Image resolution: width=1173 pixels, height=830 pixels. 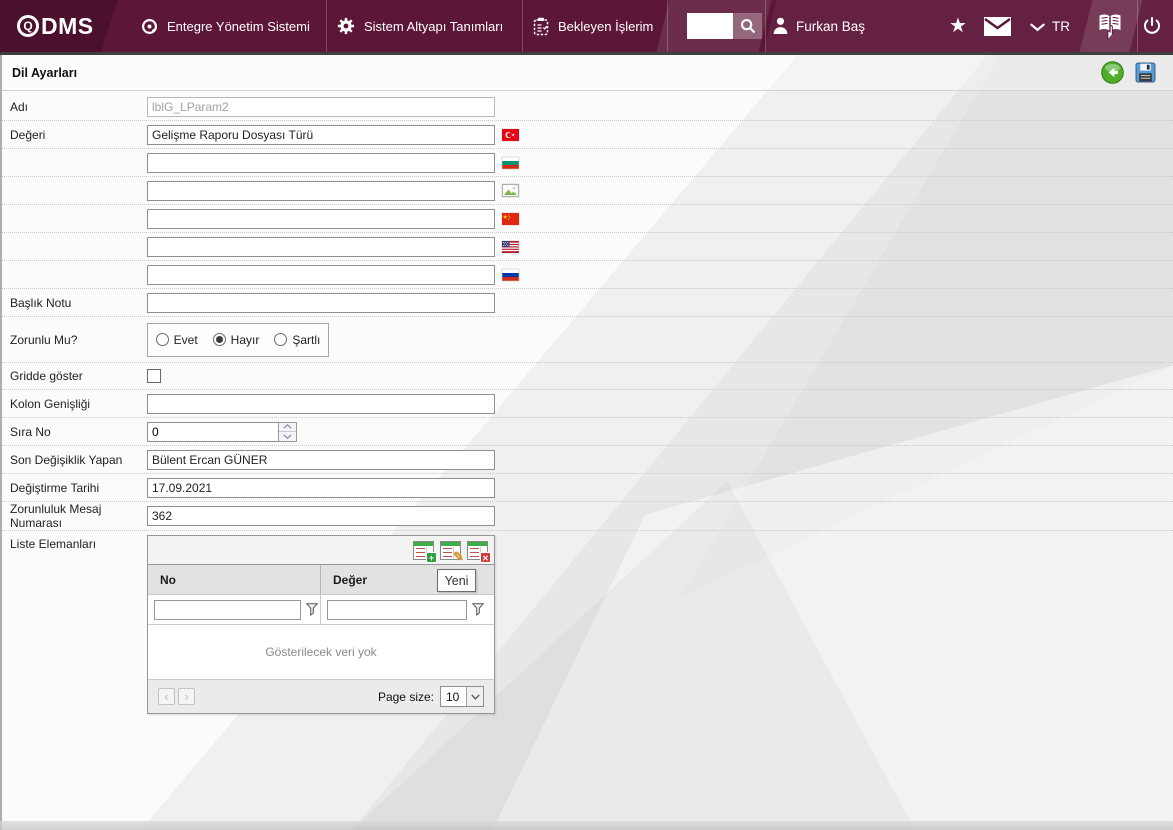 I want to click on back-button, so click(x=1112, y=72).